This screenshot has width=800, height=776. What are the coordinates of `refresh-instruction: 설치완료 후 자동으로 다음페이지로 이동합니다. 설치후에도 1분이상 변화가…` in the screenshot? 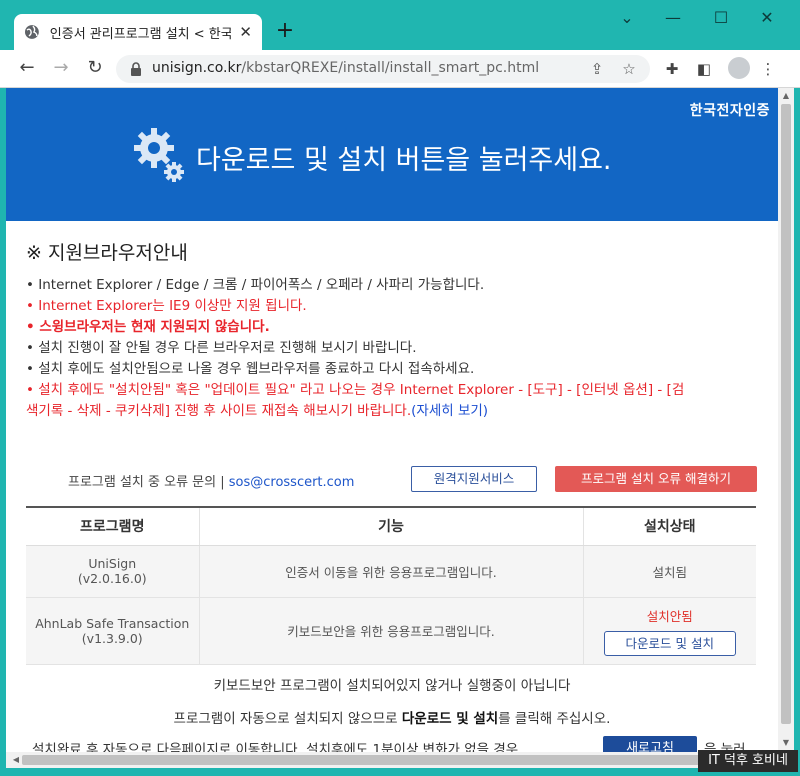 It's located at (275, 747).